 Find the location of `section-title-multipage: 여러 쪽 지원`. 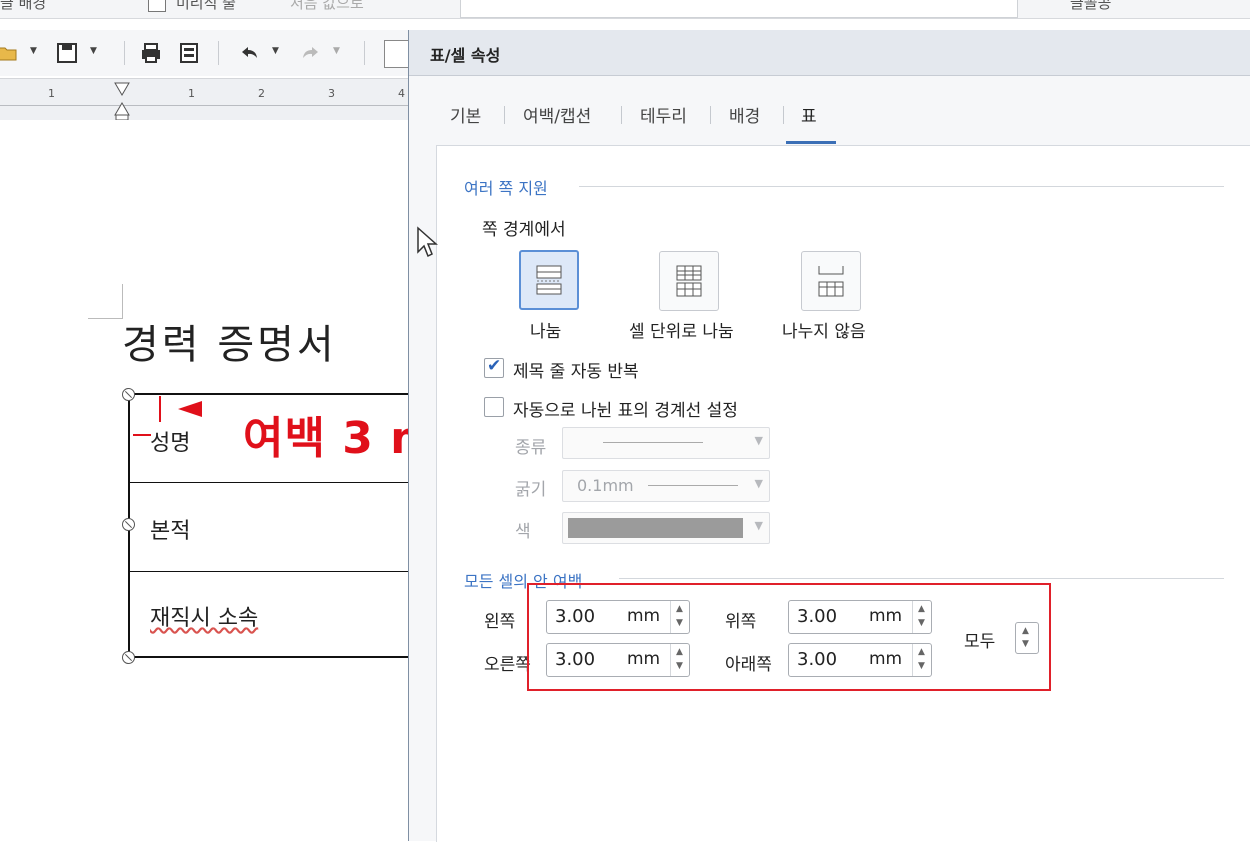

section-title-multipage: 여러 쪽 지원 is located at coordinates (506, 188).